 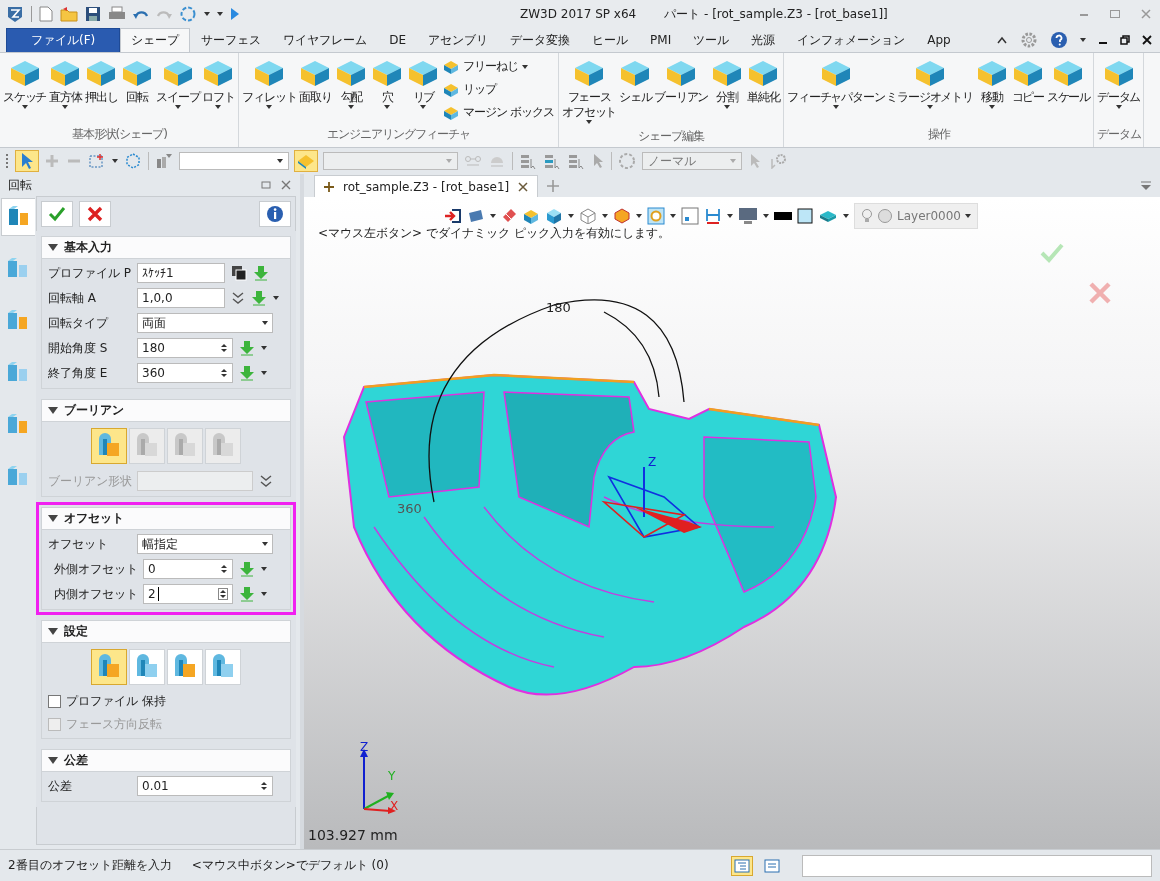 I want to click on dashed-hexagon-icon, so click(x=133, y=161).